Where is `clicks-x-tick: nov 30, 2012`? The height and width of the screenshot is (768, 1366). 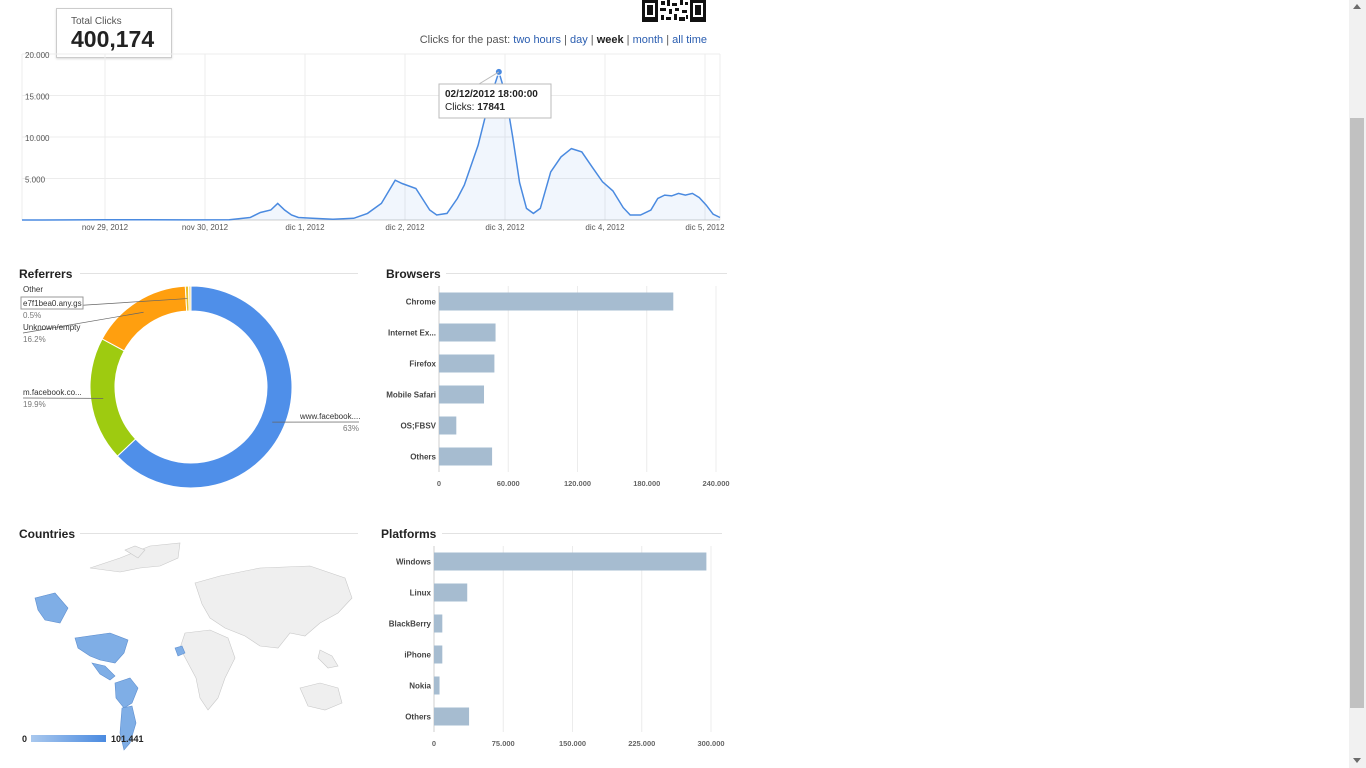
clicks-x-tick: nov 30, 2012 is located at coordinates (205, 227).